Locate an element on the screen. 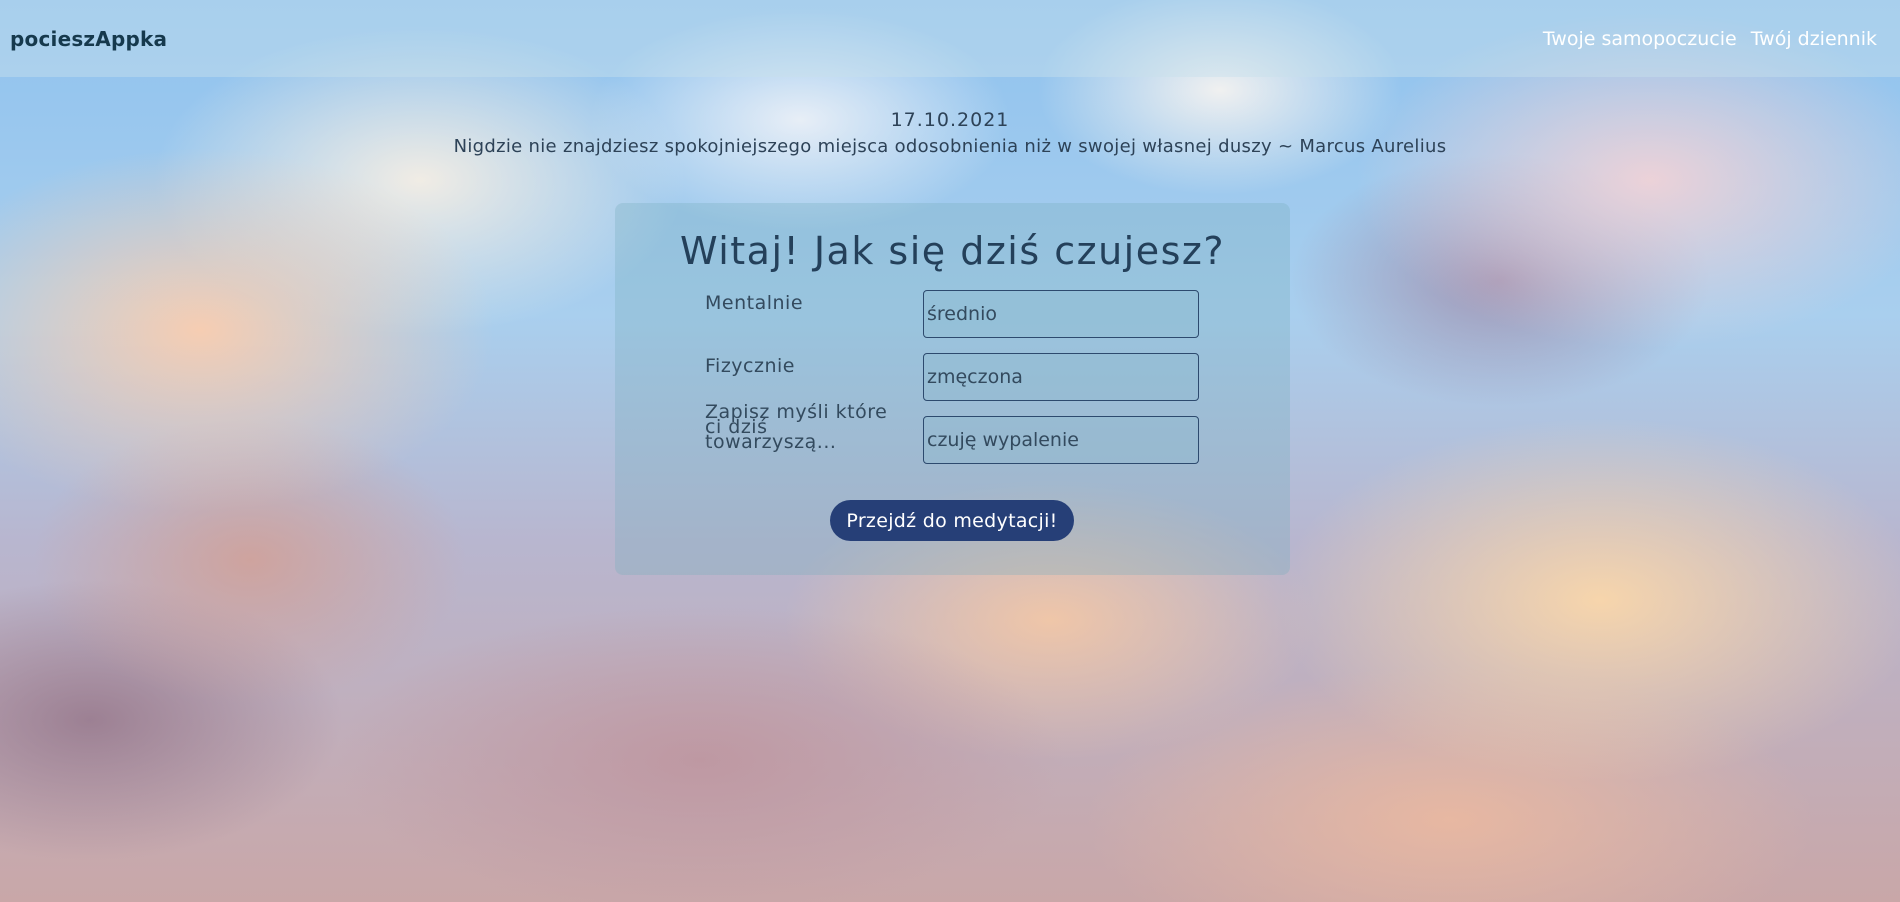 This screenshot has height=902, width=1900. nav-links: Twoje samopoczucie Twój dziennik is located at coordinates (1716, 39).